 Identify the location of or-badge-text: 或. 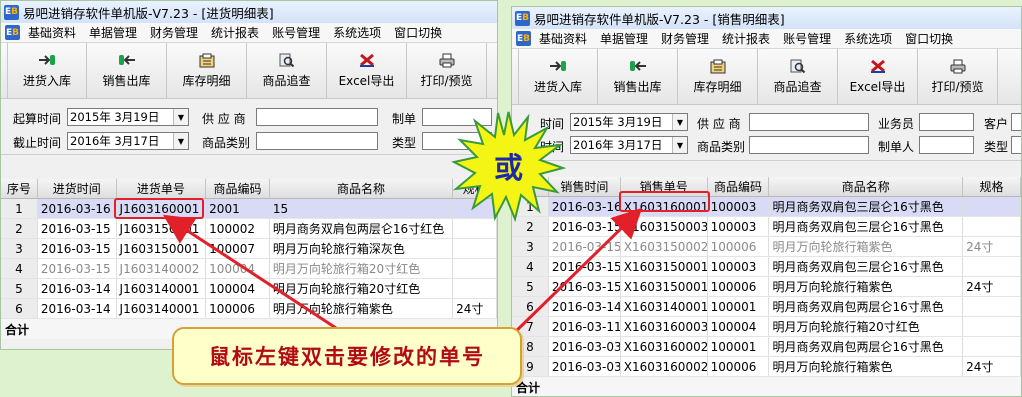
(508, 167).